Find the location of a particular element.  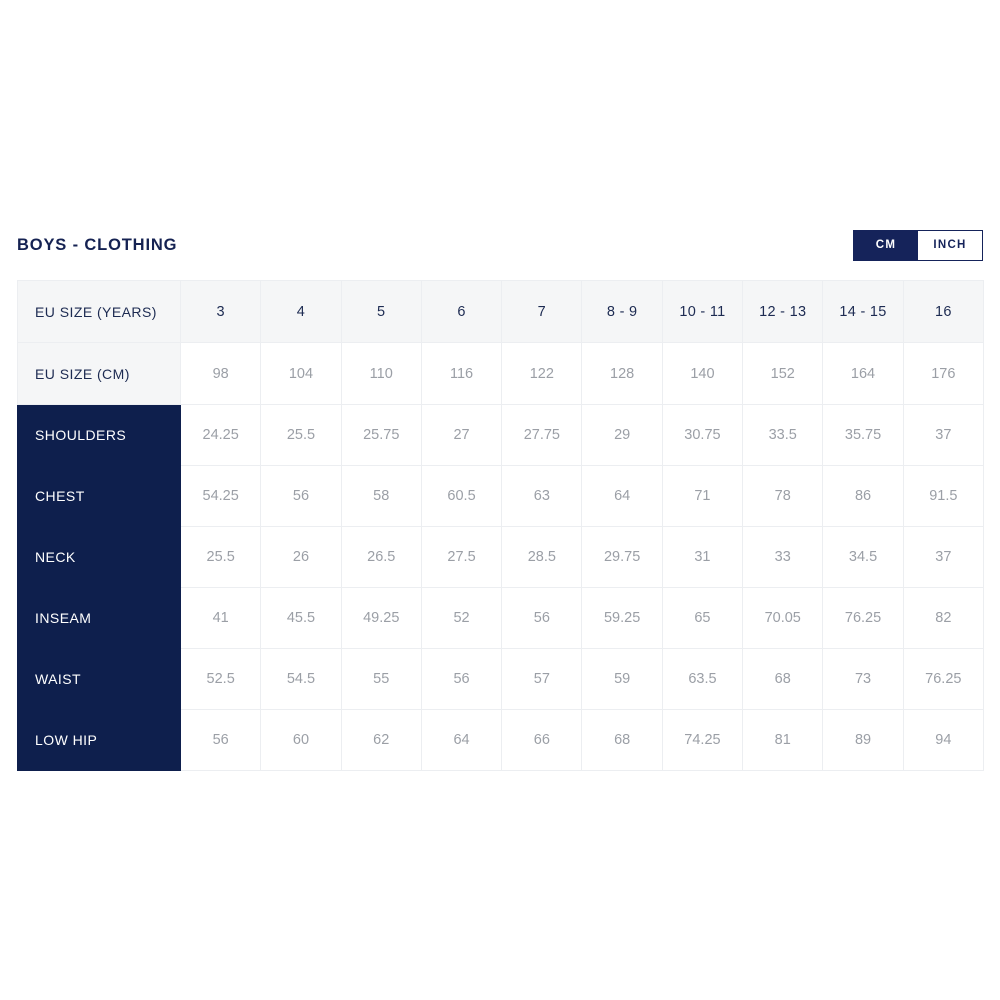

table-cell: 12 - 13 is located at coordinates (783, 311).